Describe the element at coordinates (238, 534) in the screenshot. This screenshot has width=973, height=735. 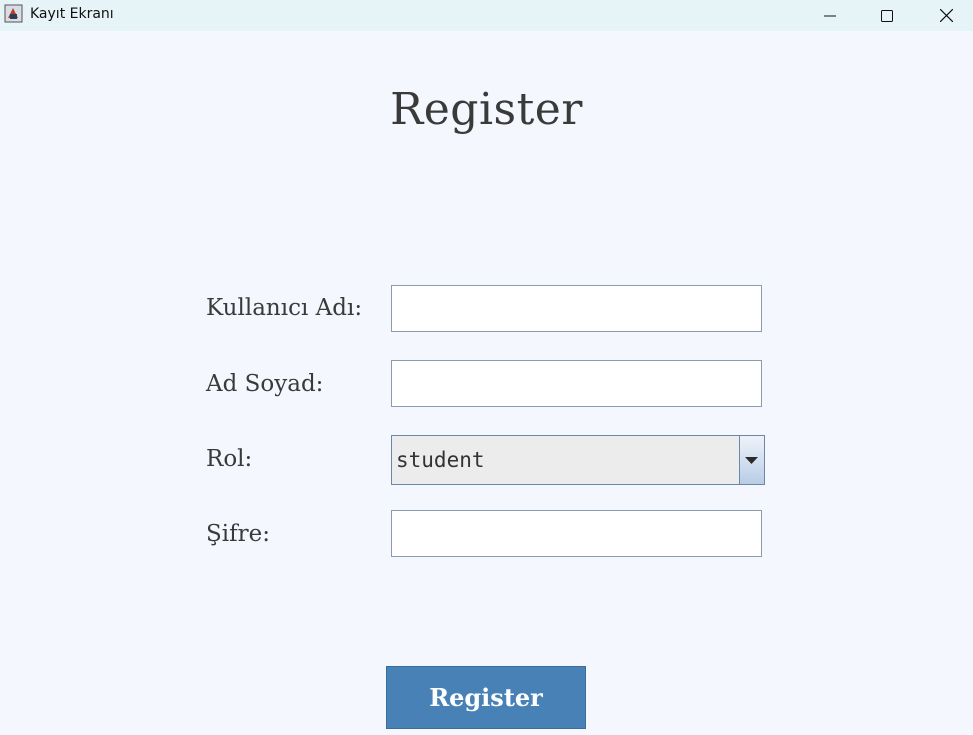
I see `password-label: Şifre:` at that location.